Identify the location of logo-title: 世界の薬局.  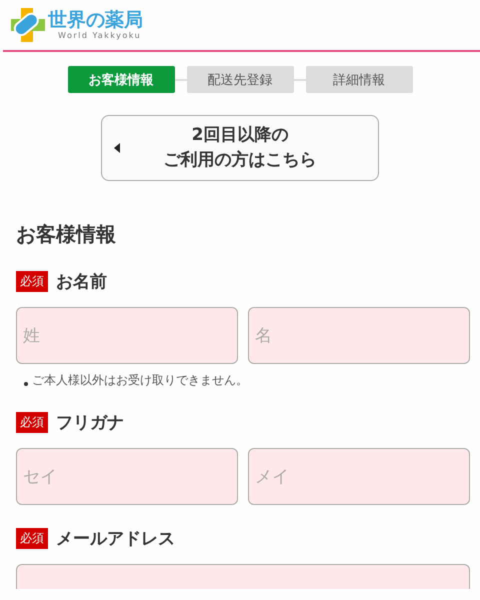
(95, 20).